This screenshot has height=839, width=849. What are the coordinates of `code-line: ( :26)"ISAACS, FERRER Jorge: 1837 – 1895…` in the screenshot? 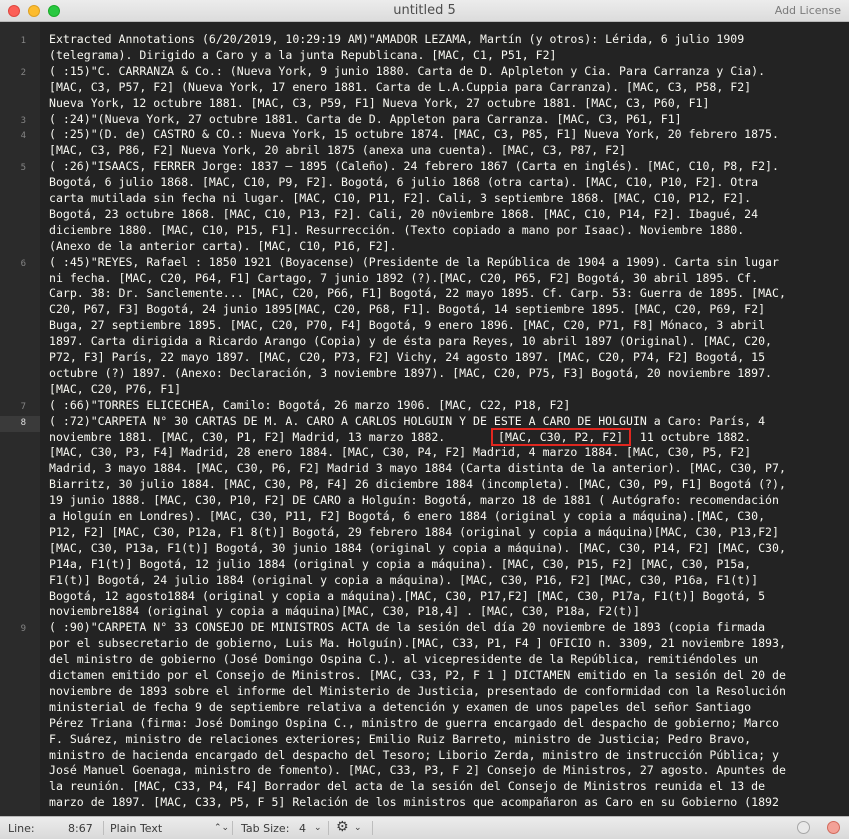 It's located at (449, 167).